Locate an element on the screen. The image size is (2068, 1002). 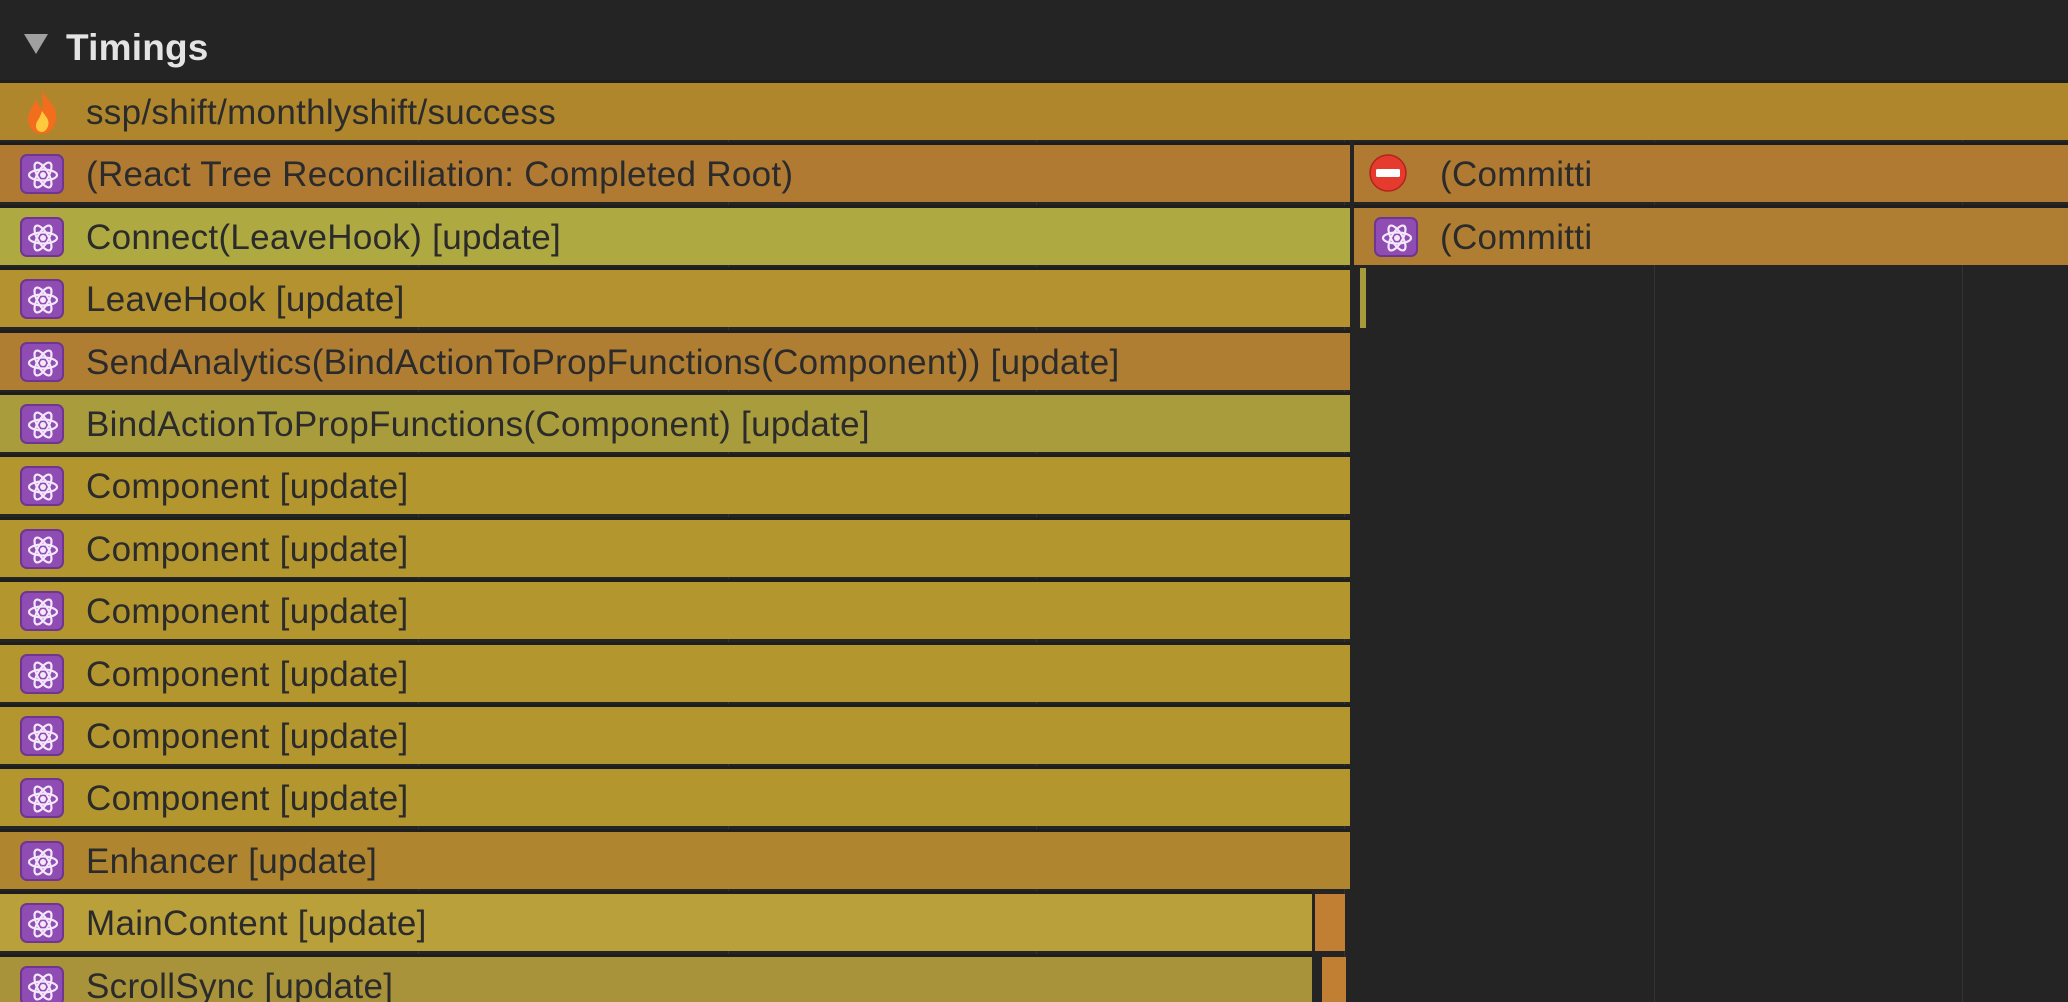
disclosure-triangle-down-icon is located at coordinates (36, 44).